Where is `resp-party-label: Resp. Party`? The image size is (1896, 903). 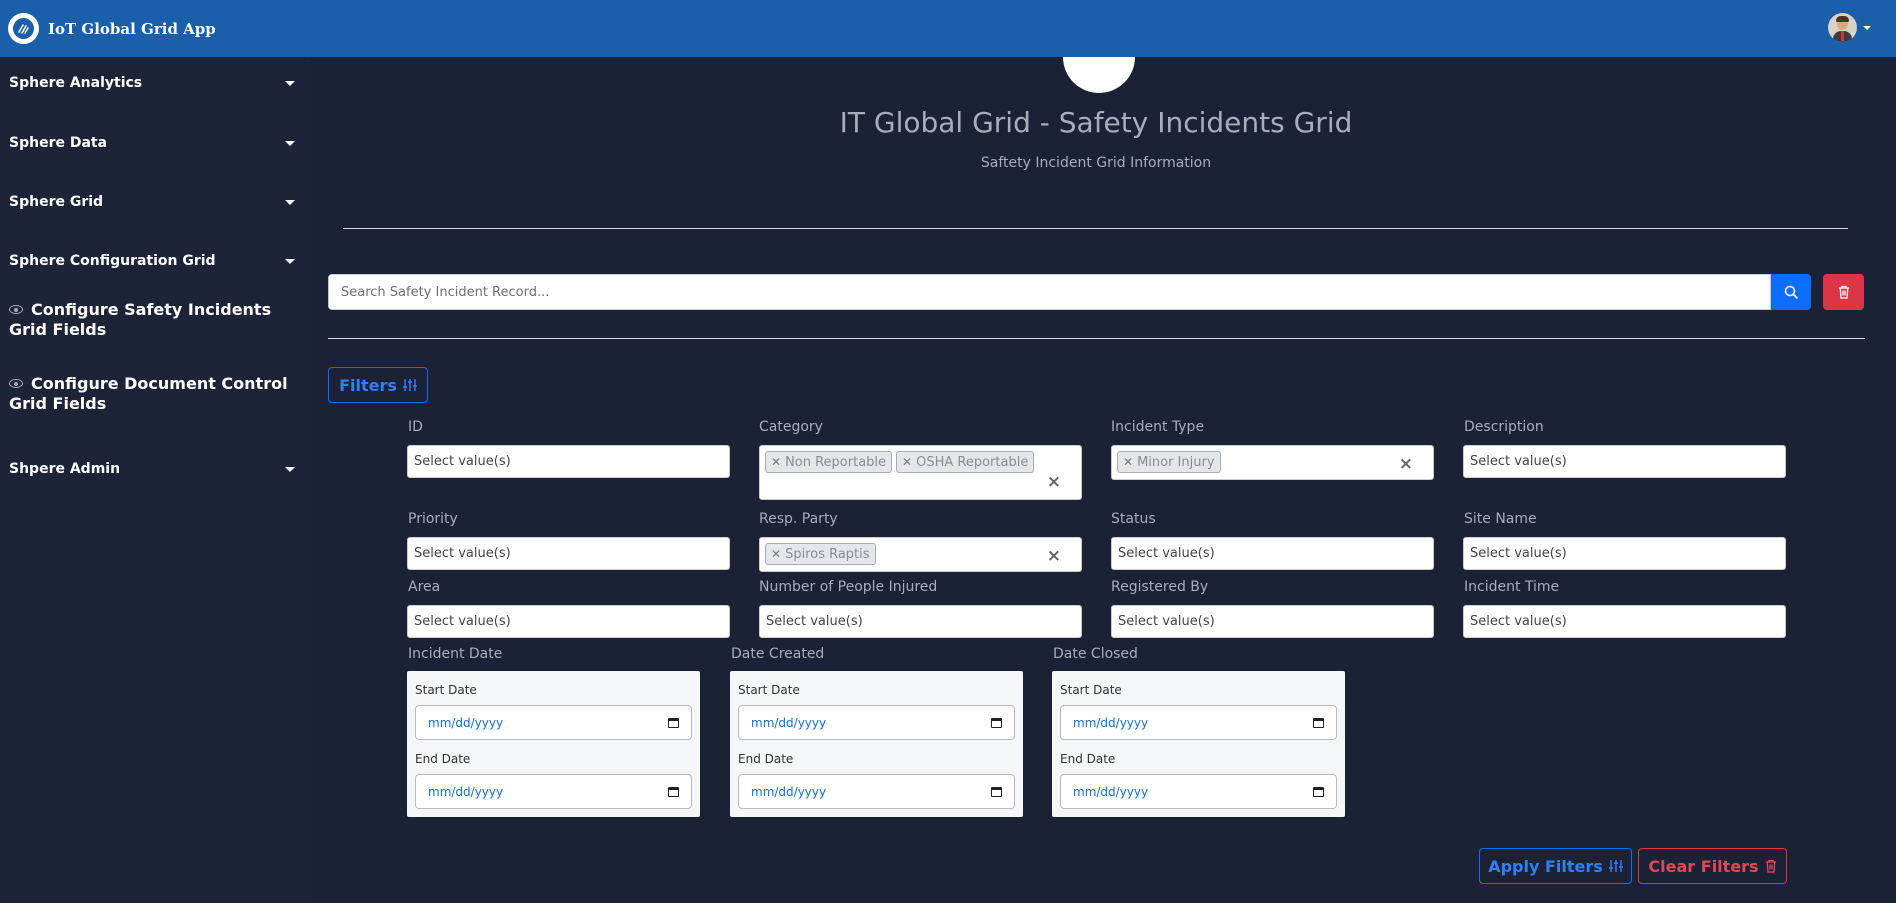
resp-party-label: Resp. Party is located at coordinates (798, 519).